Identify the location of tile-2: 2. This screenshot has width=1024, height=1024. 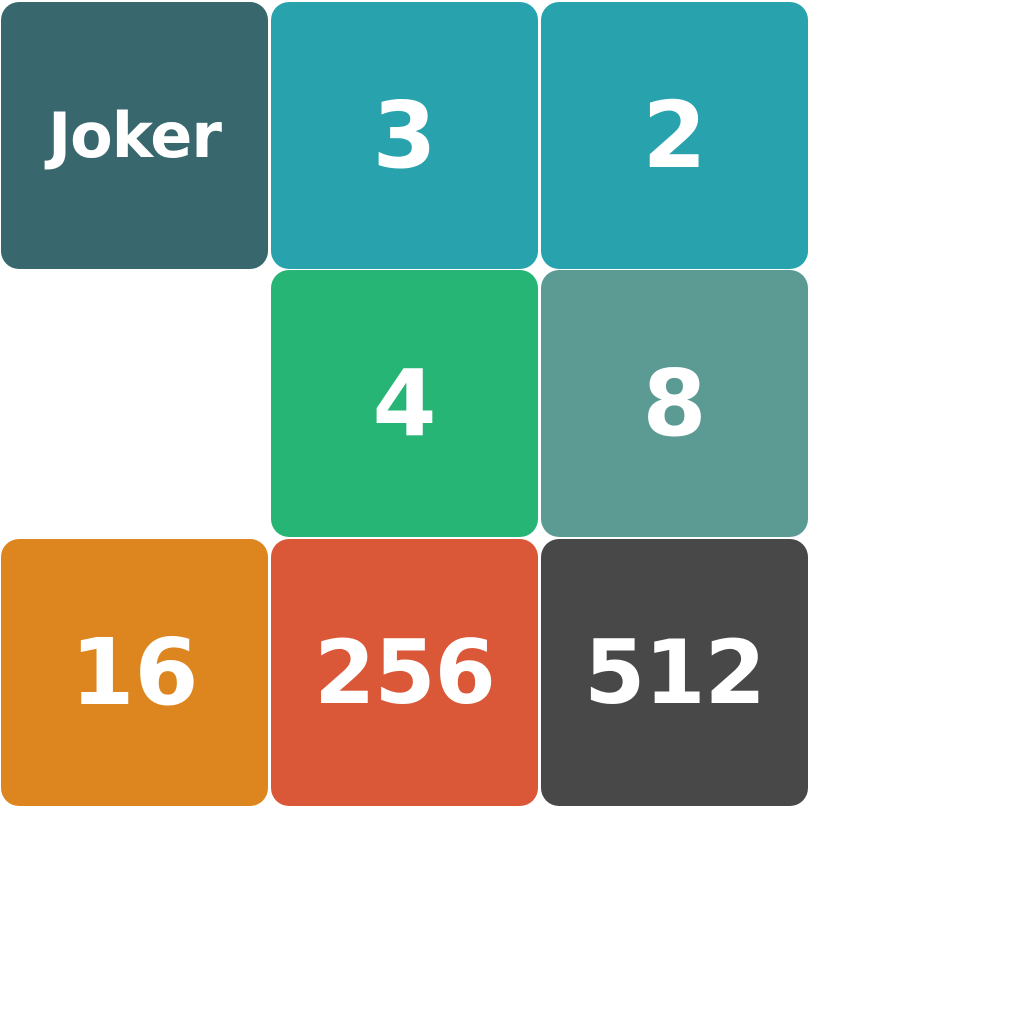
(674, 135).